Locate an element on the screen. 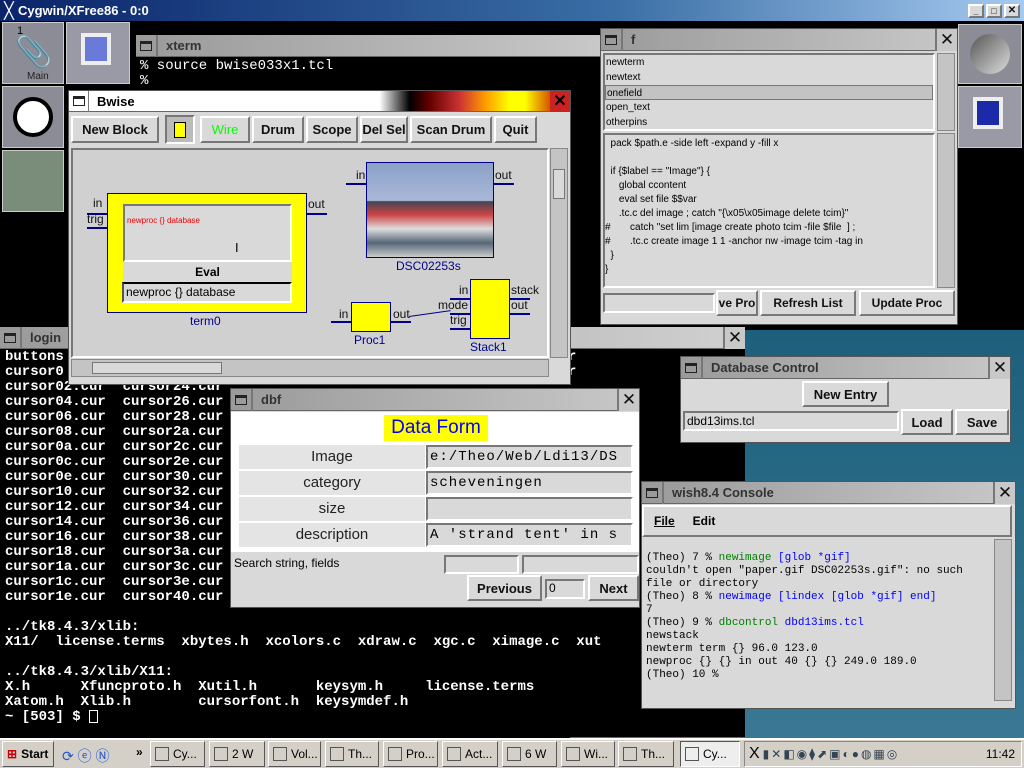 This screenshot has width=1024, height=768. quit-button: Quit is located at coordinates (515, 129).